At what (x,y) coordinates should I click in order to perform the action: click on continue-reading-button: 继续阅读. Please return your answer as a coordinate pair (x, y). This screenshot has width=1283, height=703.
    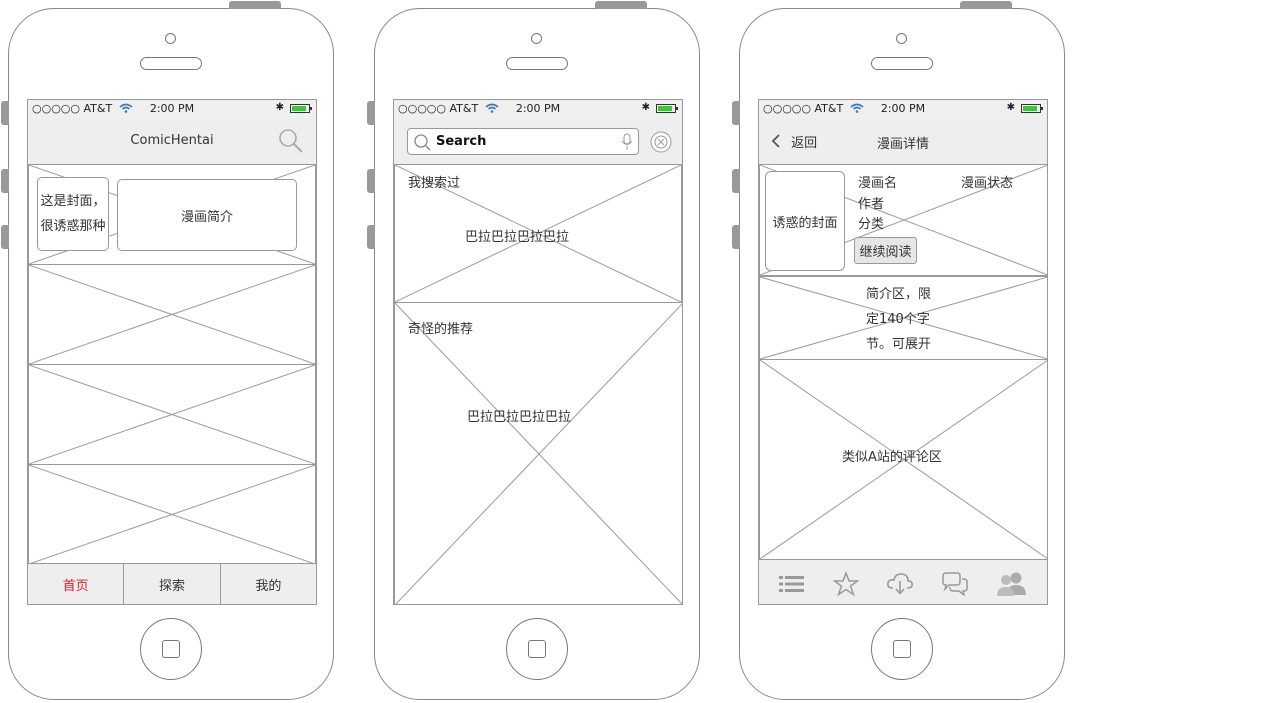
    Looking at the image, I should click on (885, 250).